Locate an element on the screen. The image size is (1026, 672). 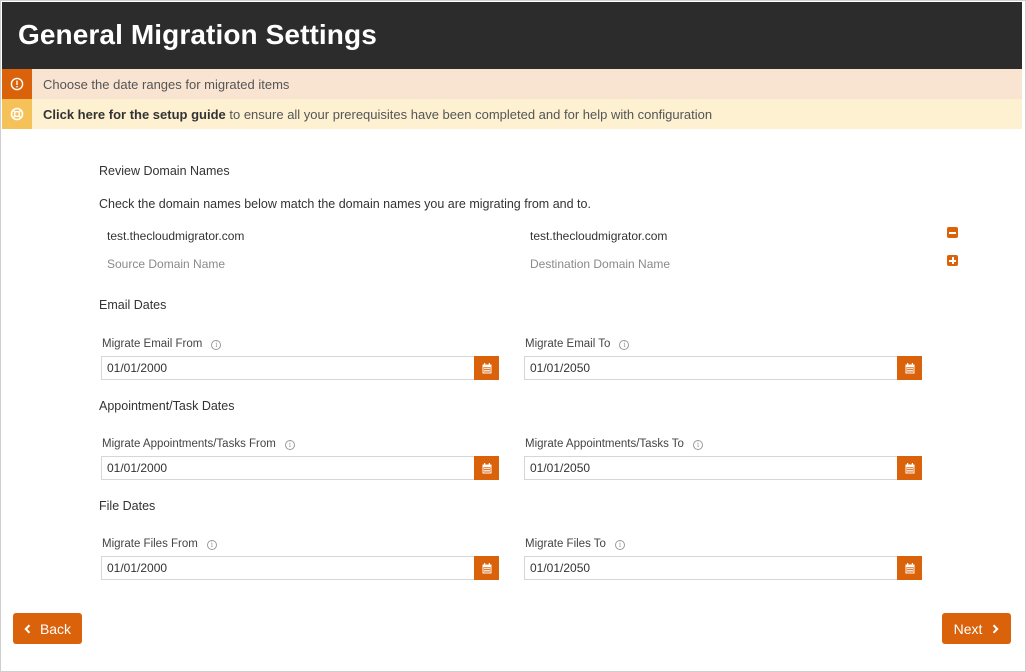
email-from-field is located at coordinates (300, 368).